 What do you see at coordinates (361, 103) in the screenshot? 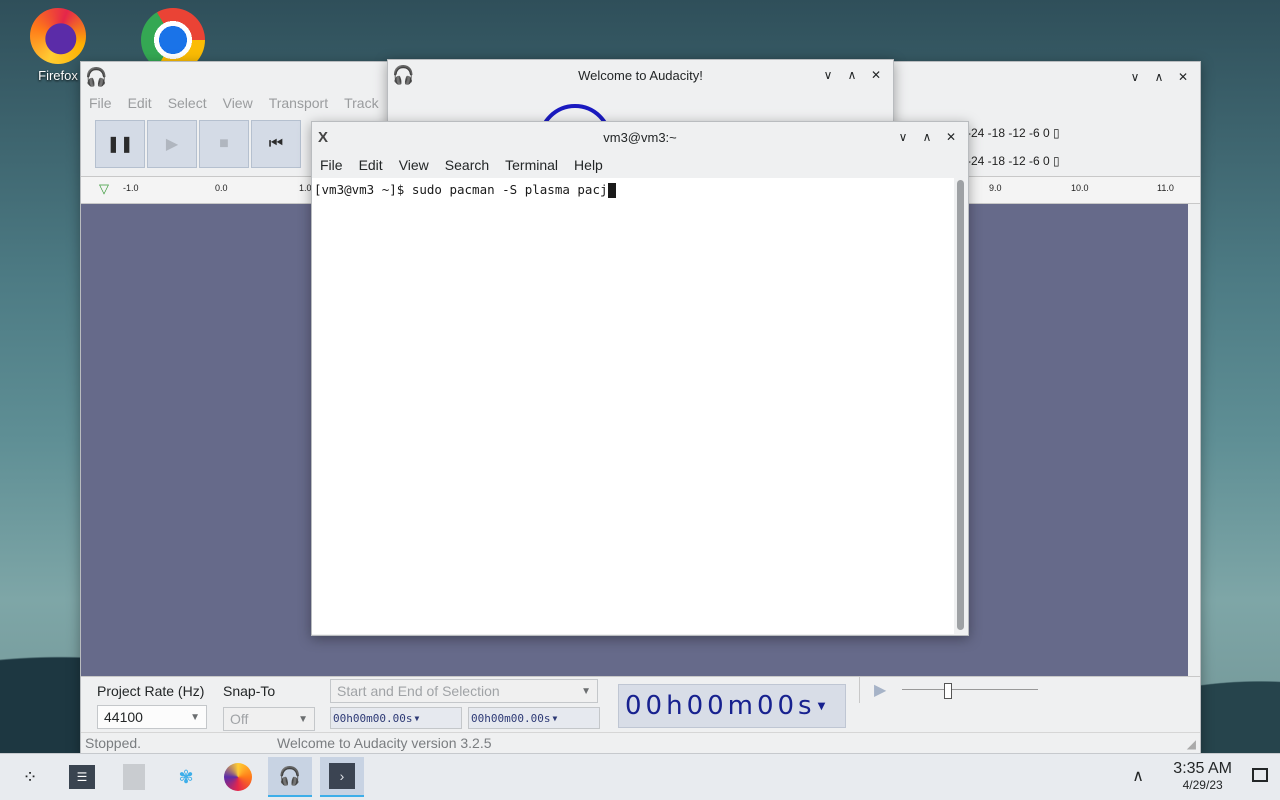
I see `menu-tracks: Track` at bounding box center [361, 103].